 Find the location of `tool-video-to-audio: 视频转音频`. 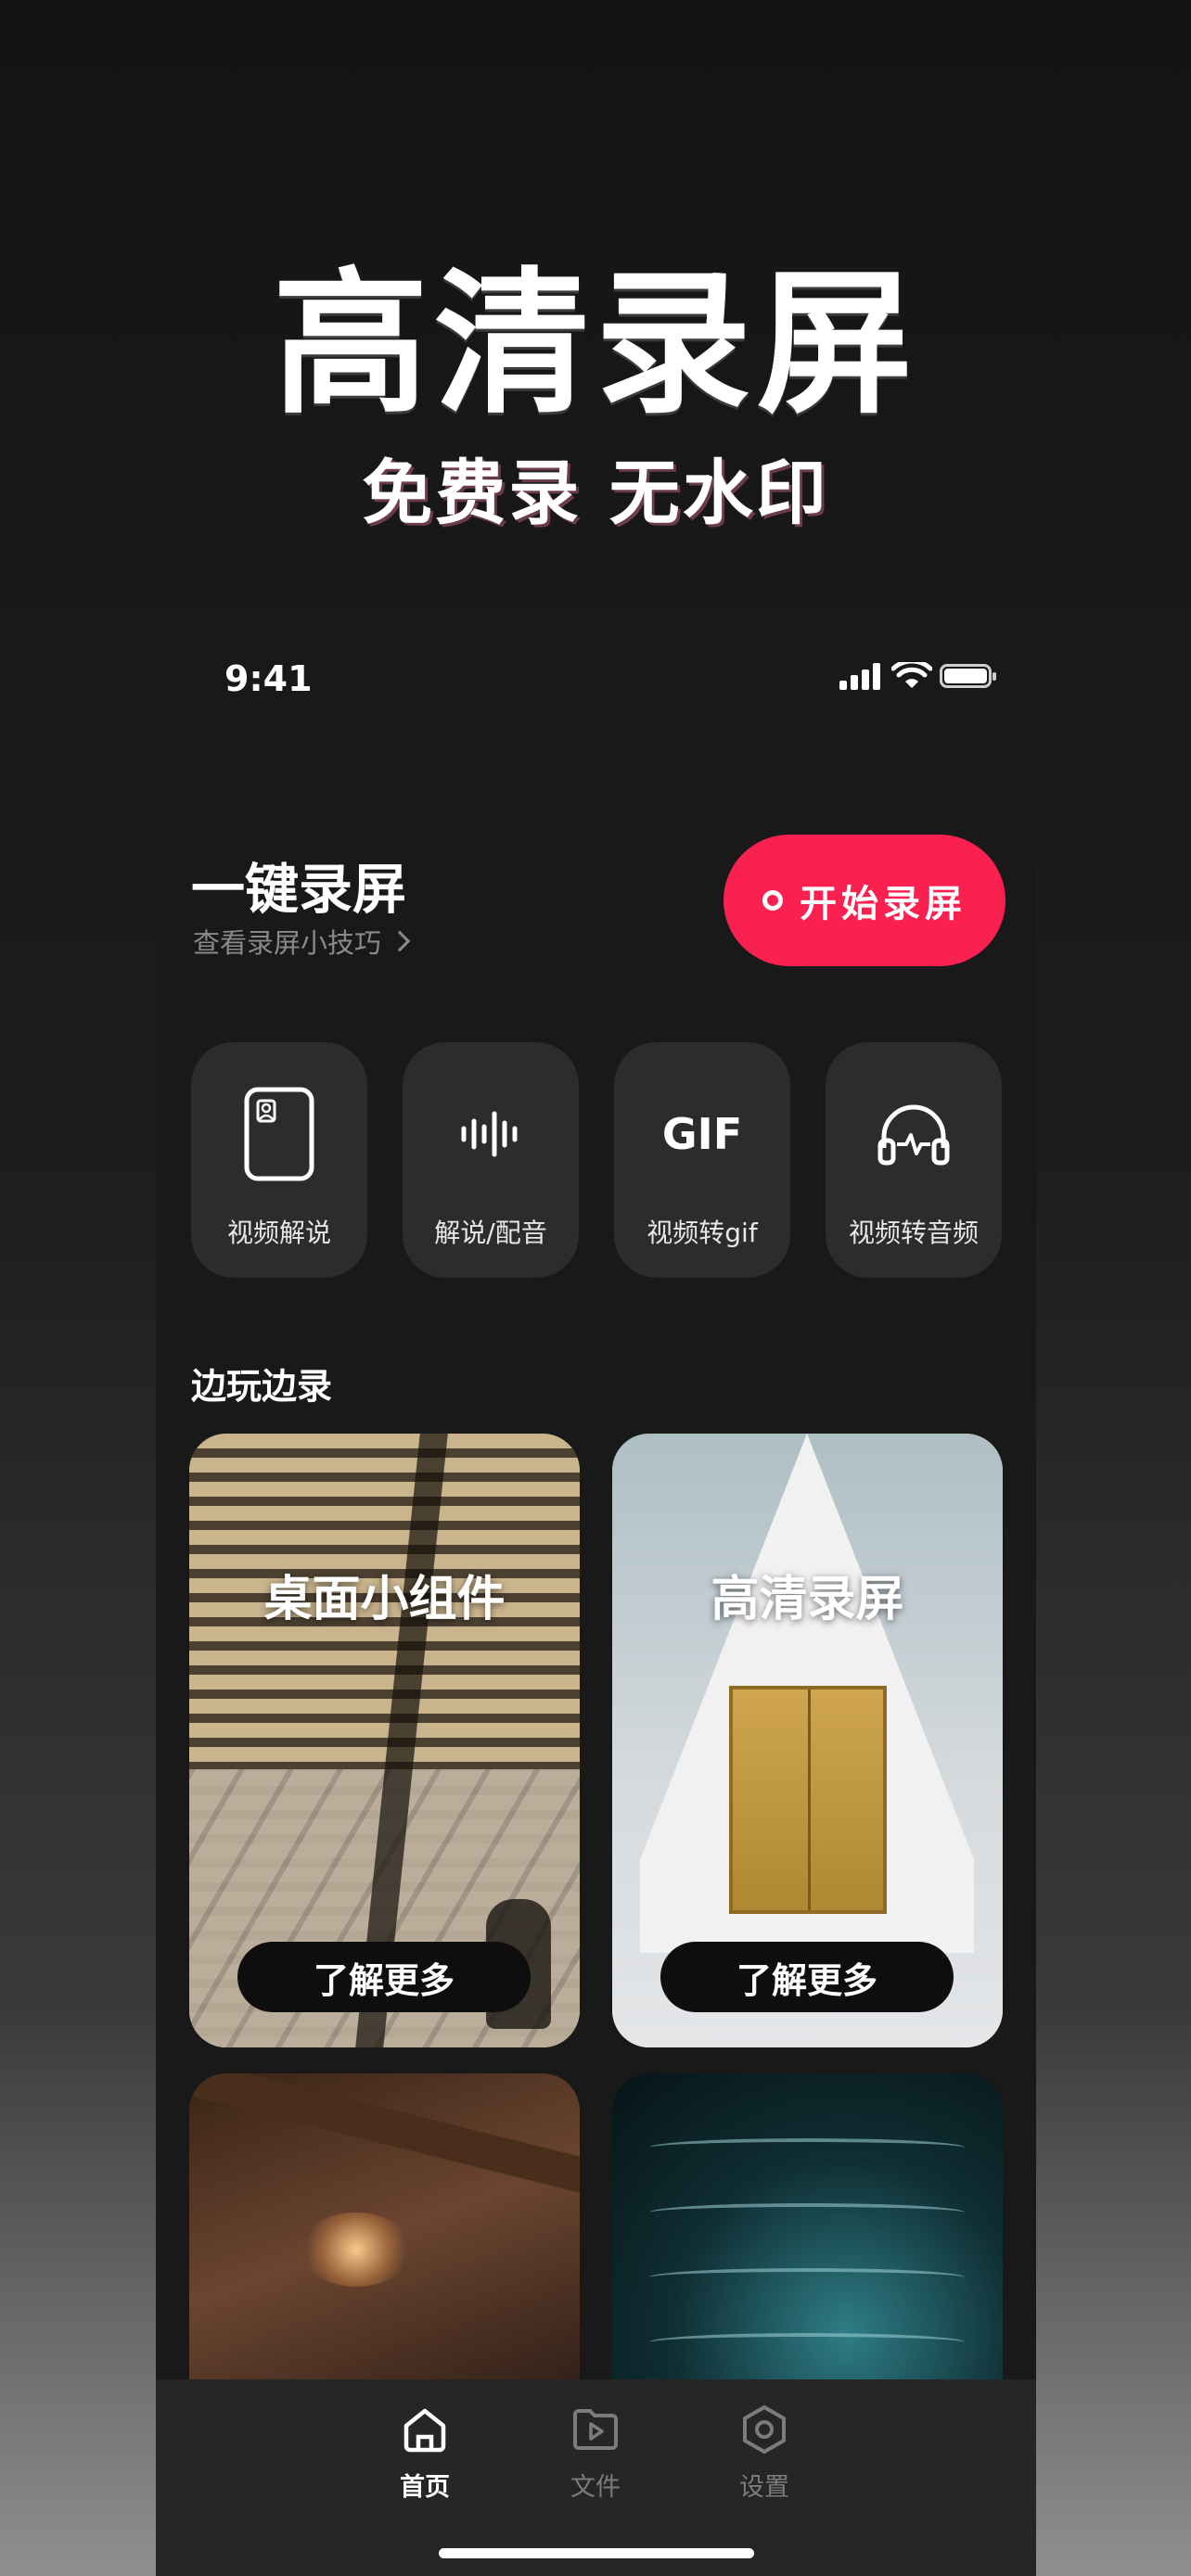

tool-video-to-audio: 视频转音频 is located at coordinates (914, 1160).